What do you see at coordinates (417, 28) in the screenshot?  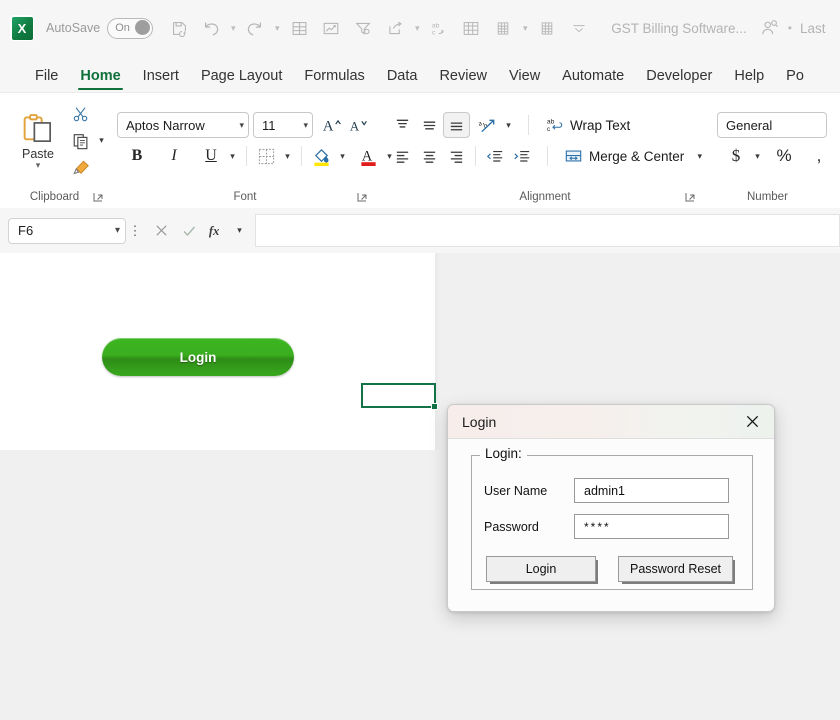 I see `share-caret-icon: ▾` at bounding box center [417, 28].